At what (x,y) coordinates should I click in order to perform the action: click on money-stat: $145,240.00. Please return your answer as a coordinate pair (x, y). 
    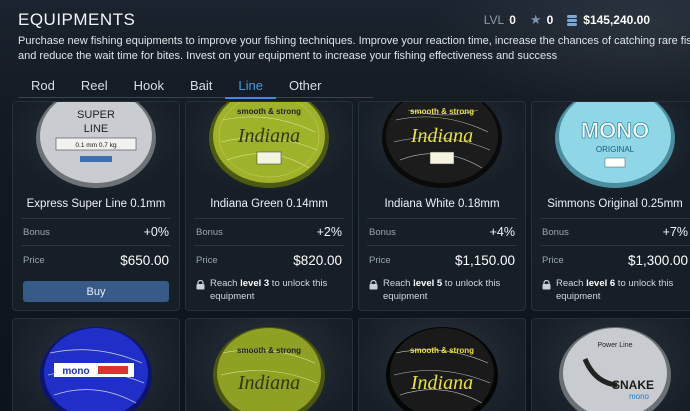
    Looking at the image, I should click on (608, 20).